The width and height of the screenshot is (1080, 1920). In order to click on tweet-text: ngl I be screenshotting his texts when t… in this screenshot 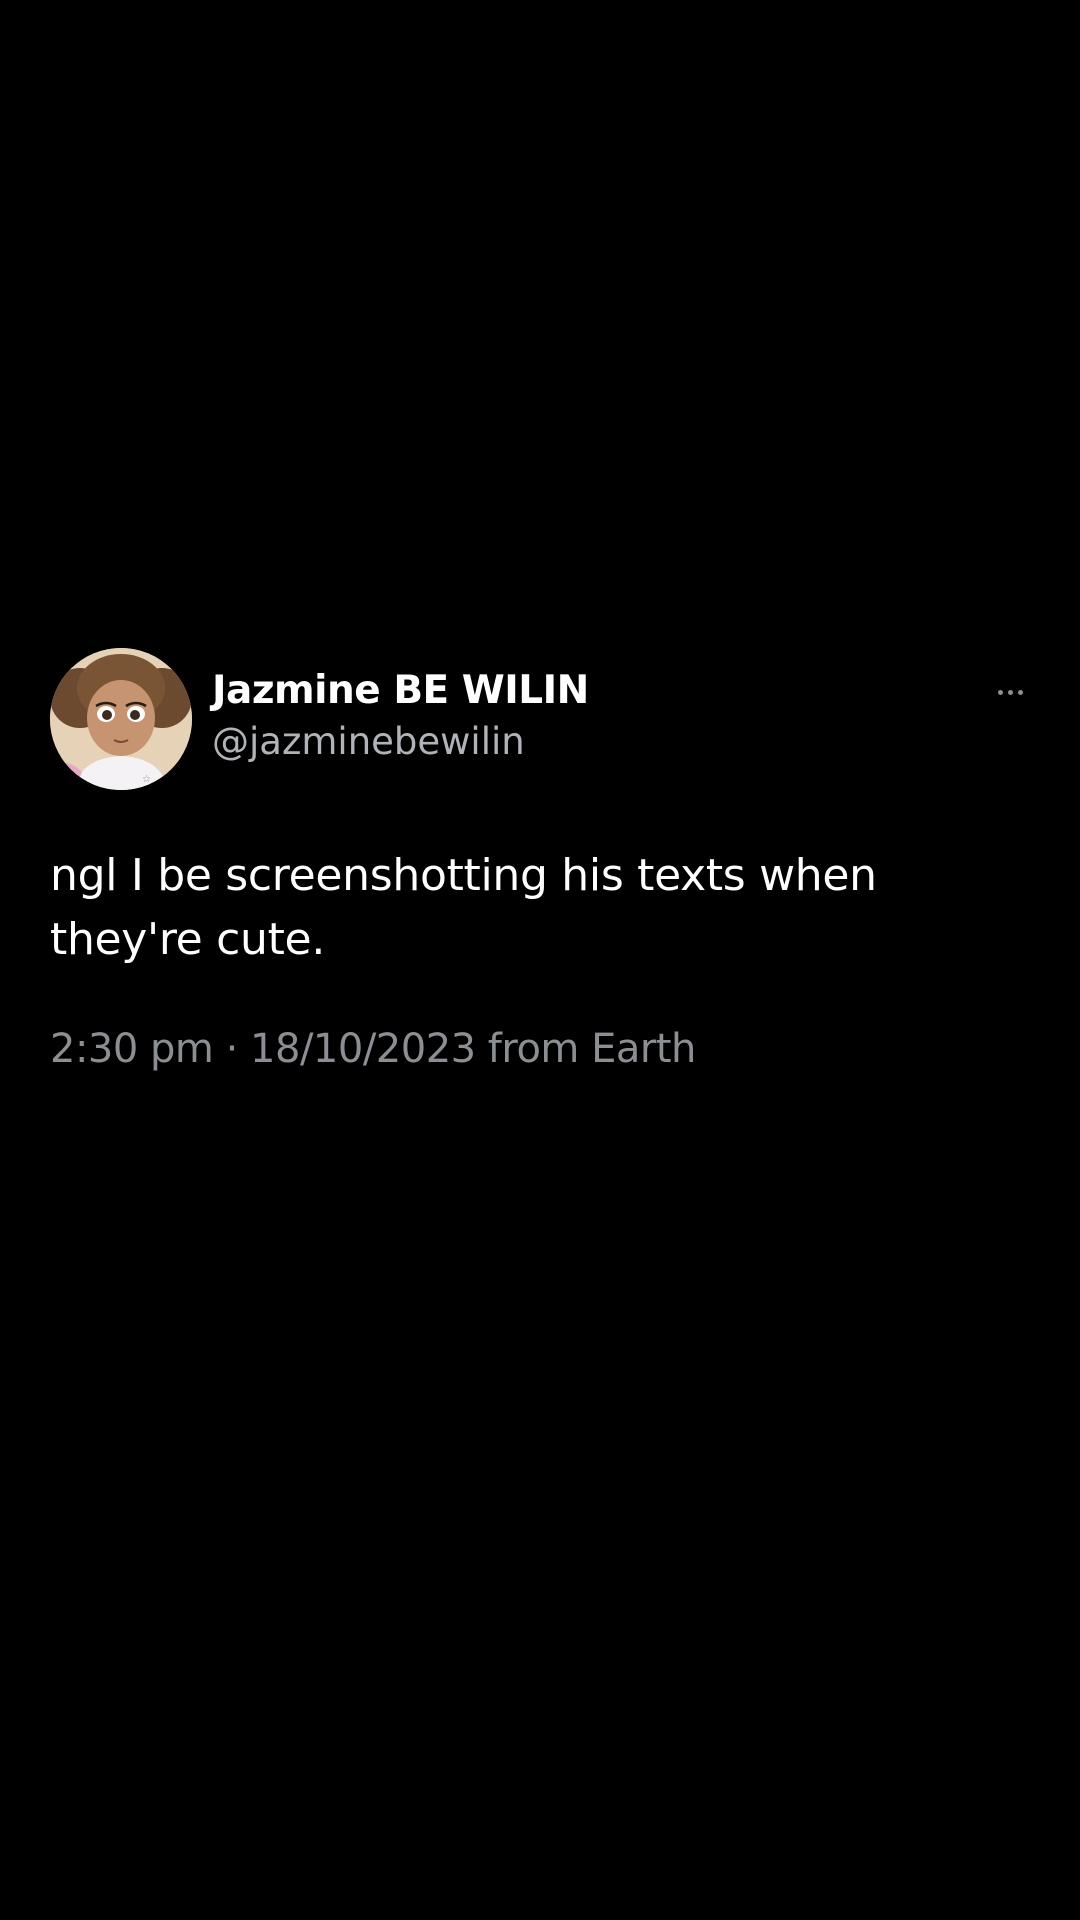, I will do `click(463, 907)`.